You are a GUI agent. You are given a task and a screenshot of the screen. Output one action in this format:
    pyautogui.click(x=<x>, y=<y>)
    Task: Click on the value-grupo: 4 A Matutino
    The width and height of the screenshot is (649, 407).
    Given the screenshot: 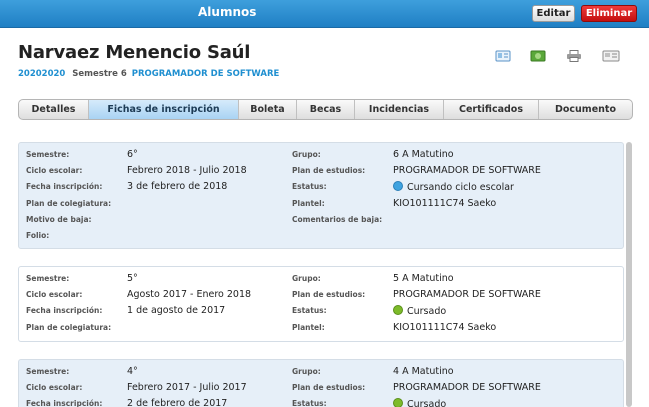 What is the action you would take?
    pyautogui.click(x=423, y=371)
    